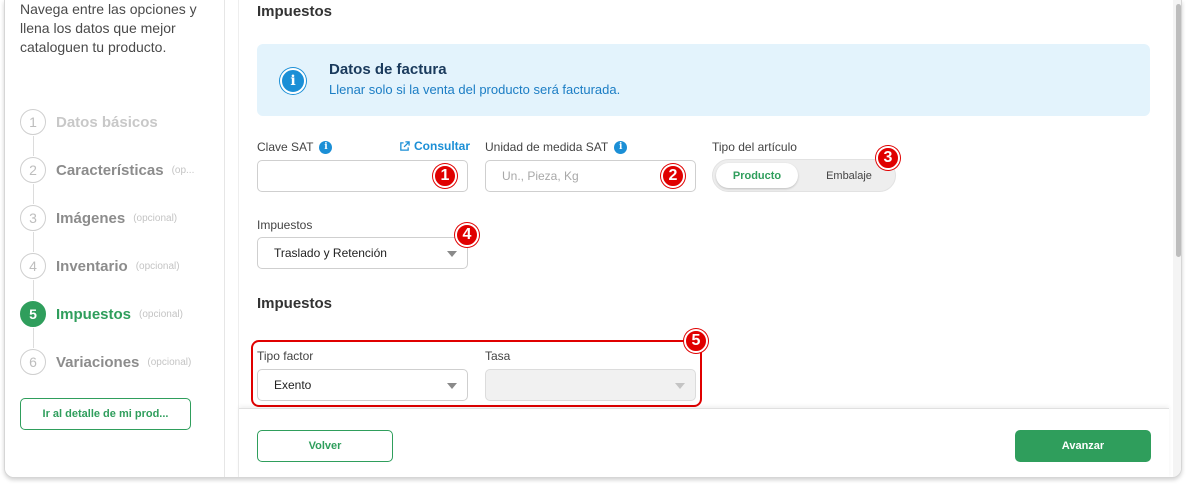  I want to click on step-impuestos: 5 Impuestos (opcional), so click(101, 314).